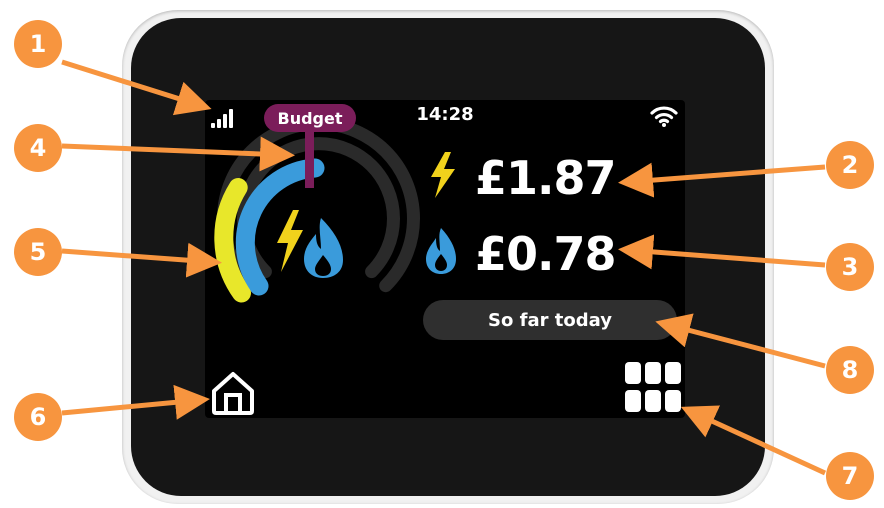  Describe the element at coordinates (850, 476) in the screenshot. I see `callout-badge: 7` at that location.